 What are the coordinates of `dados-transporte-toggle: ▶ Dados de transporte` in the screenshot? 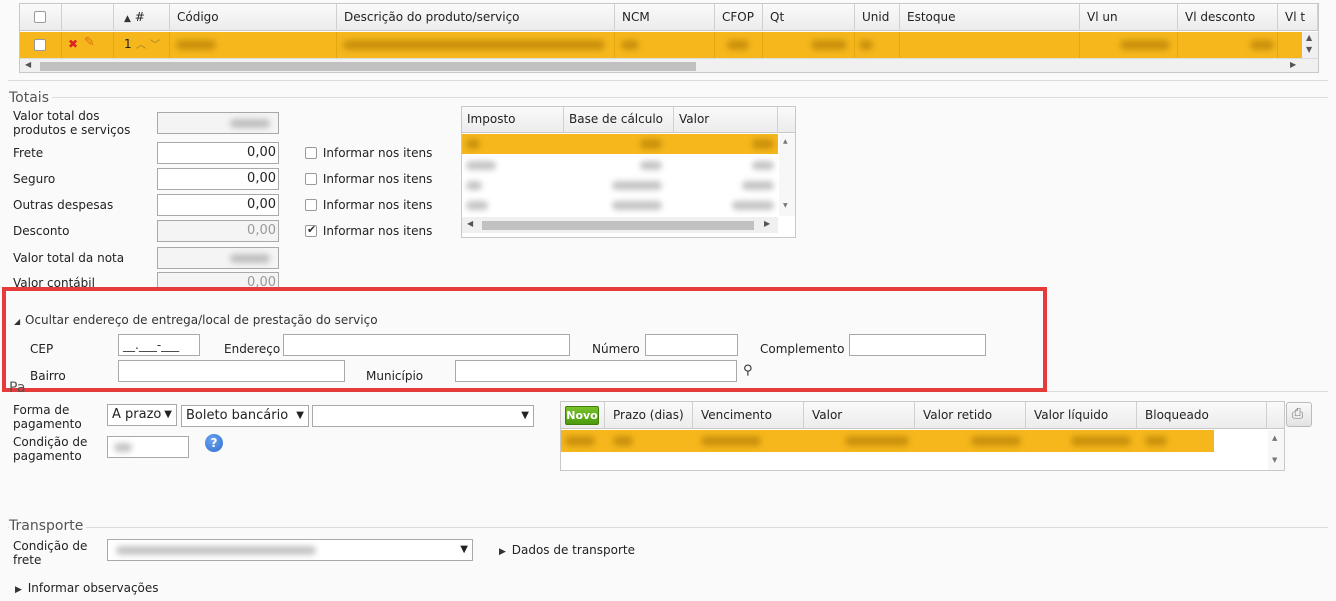 It's located at (567, 550).